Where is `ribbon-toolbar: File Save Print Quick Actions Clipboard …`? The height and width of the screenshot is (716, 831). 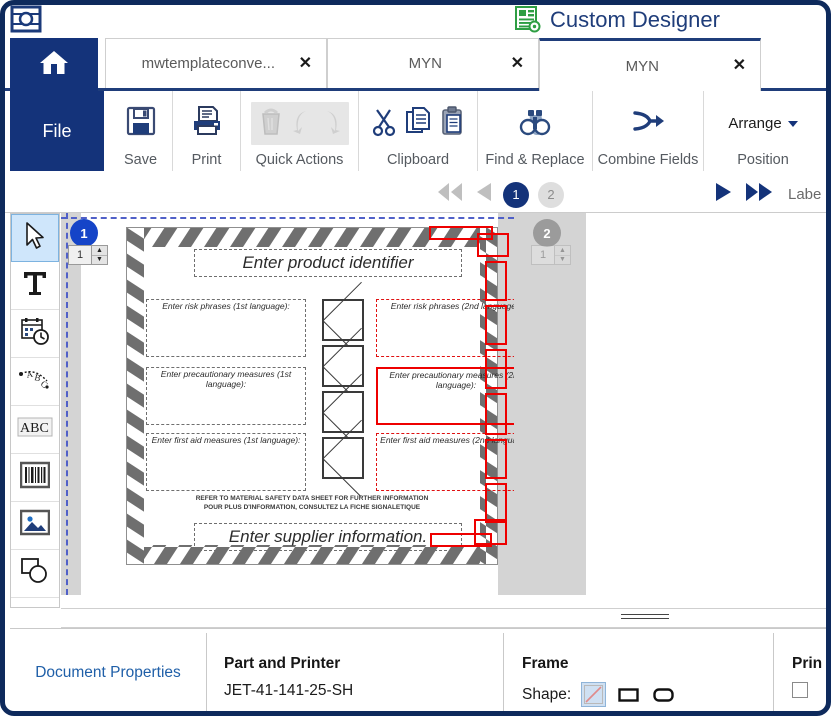
ribbon-toolbar: File Save Print Quick Actions Clipboard … is located at coordinates (415, 134).